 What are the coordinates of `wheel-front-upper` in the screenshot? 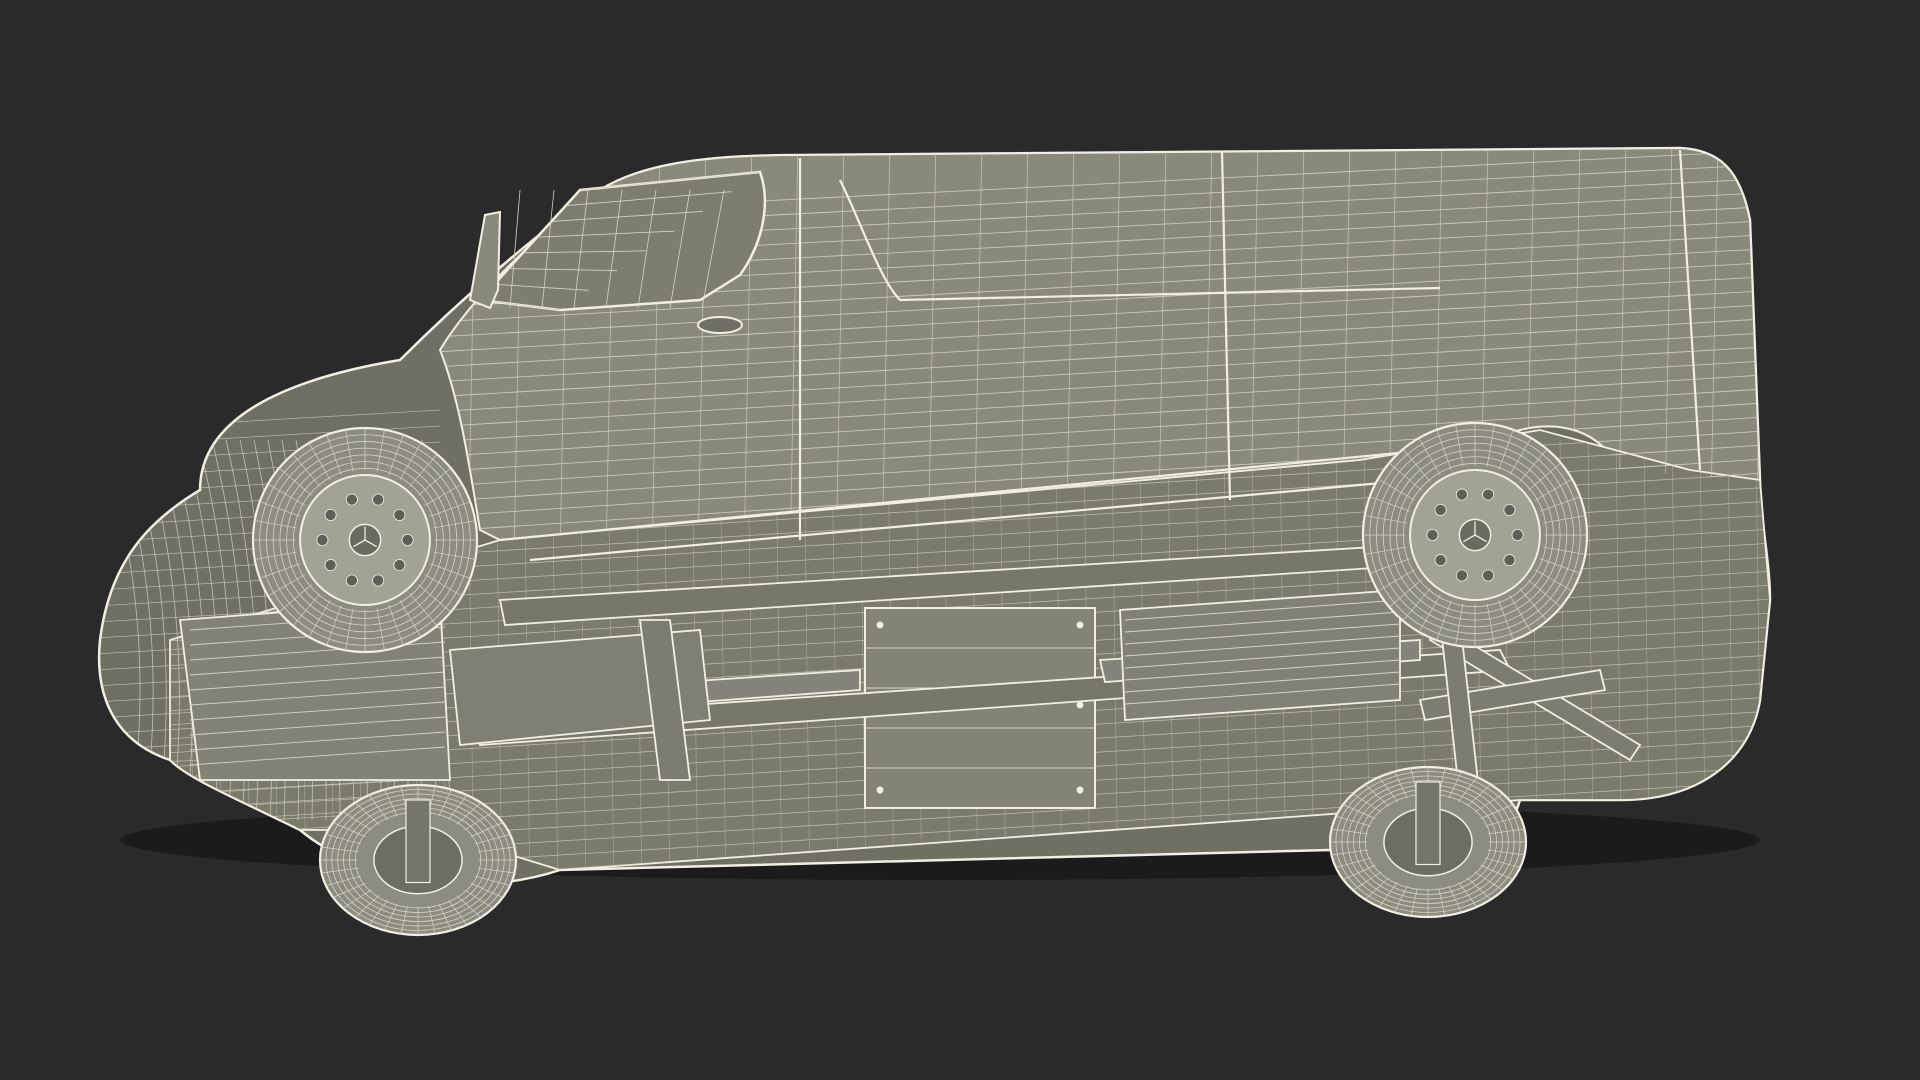 It's located at (365, 540).